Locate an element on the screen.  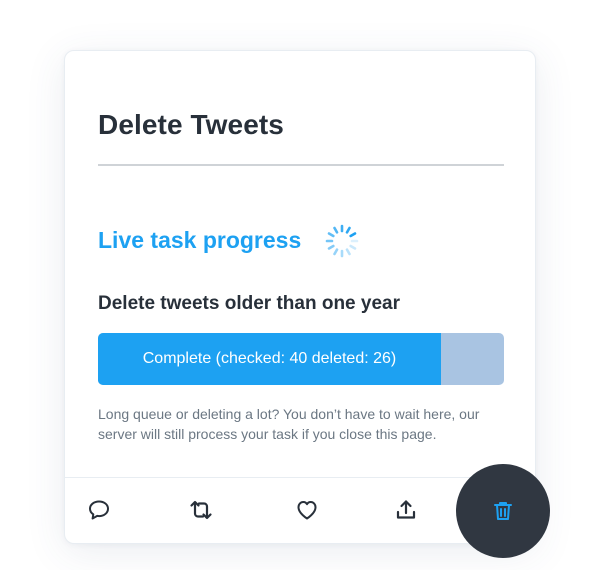
progress-label: Complete (checked: 40 deleted: 26) is located at coordinates (269, 358).